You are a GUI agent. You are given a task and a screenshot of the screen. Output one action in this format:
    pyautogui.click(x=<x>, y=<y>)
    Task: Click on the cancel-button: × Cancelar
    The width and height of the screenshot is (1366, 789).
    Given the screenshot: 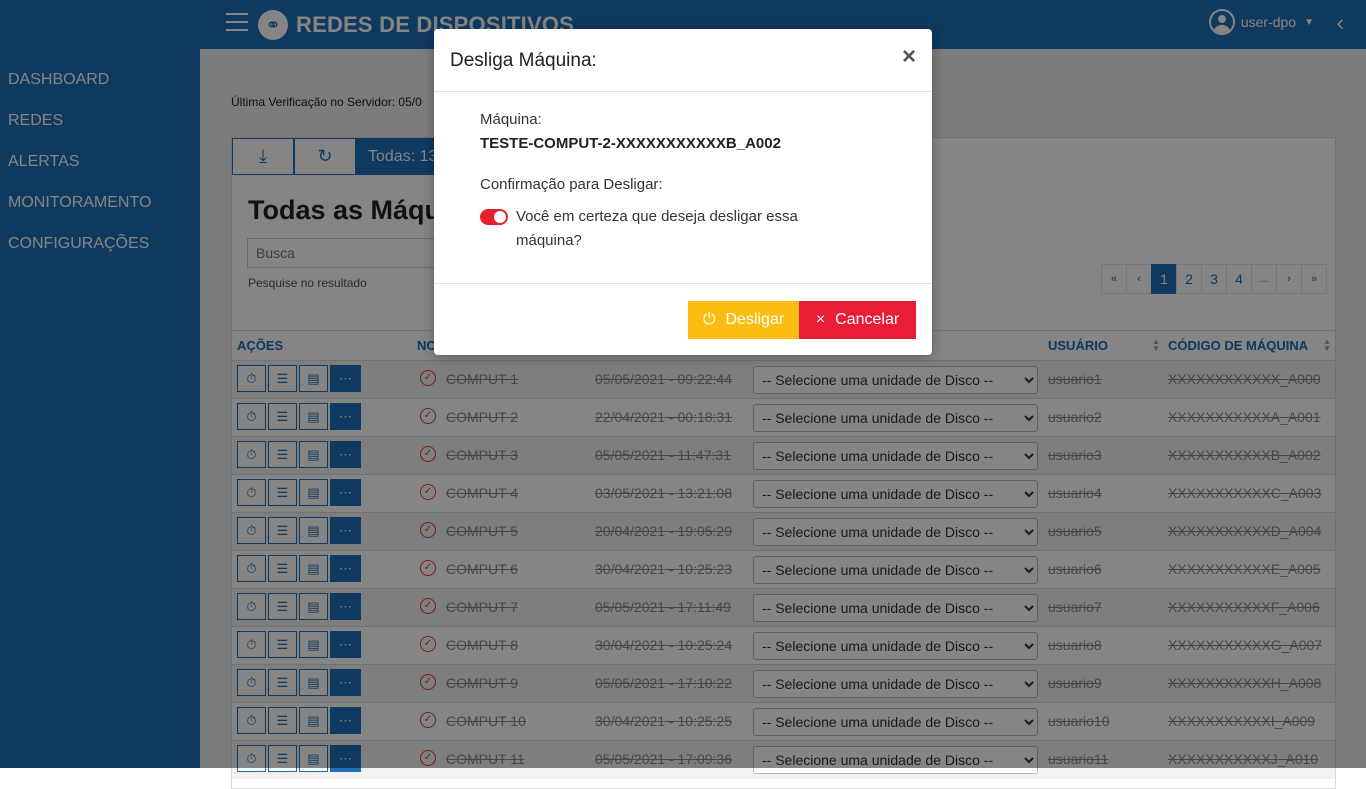 What is the action you would take?
    pyautogui.click(x=857, y=320)
    